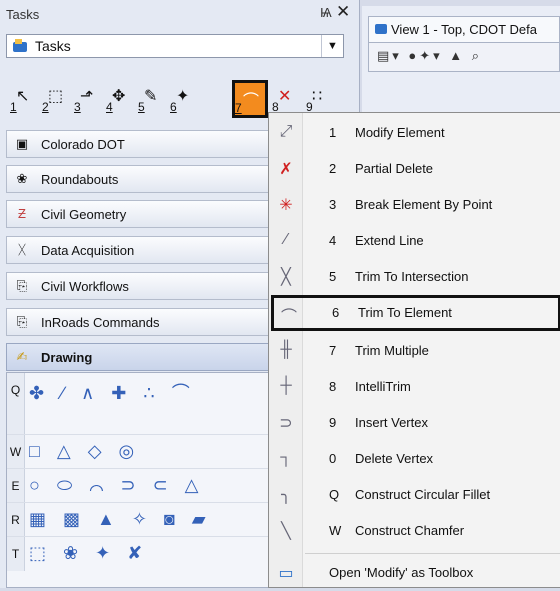  Describe the element at coordinates (119, 96) in the screenshot. I see `move-icon: ✥` at that location.